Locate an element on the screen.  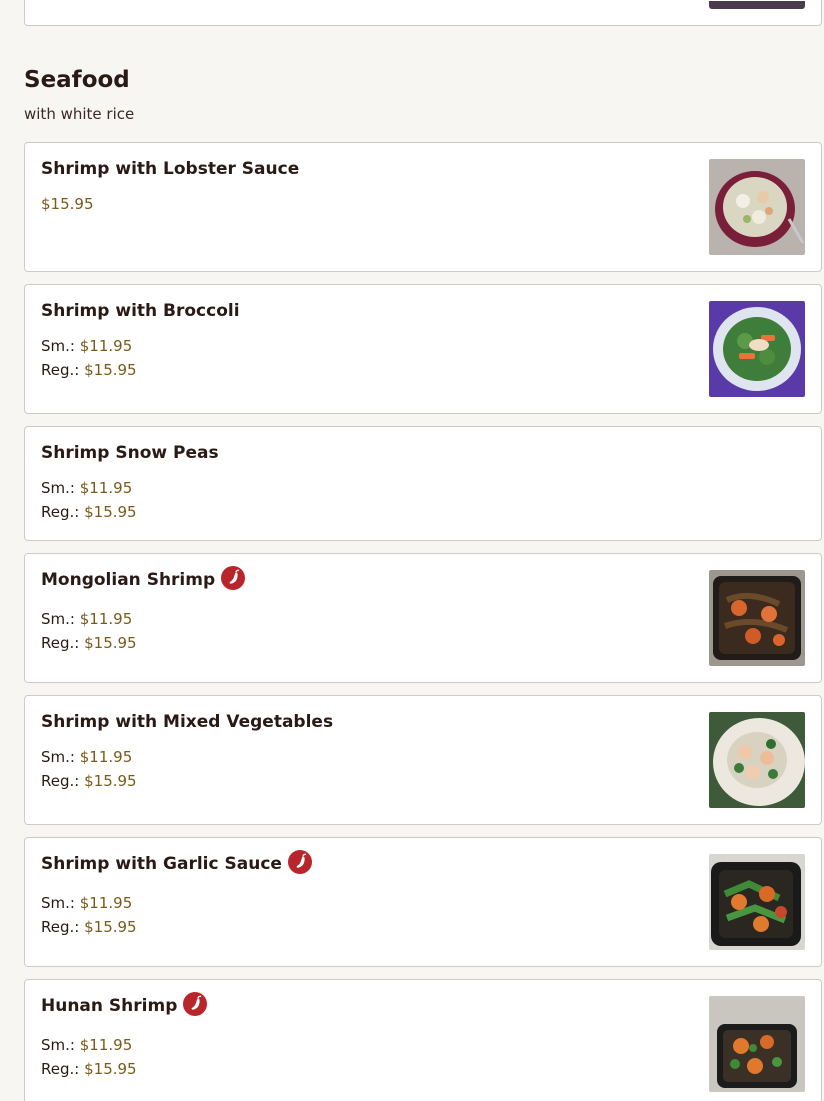
section-subtitle: with white rice is located at coordinates (79, 114).